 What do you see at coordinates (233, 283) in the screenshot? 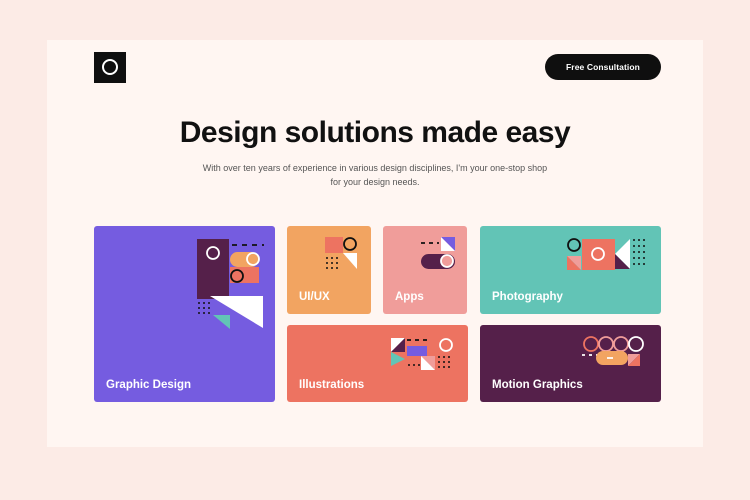
I see `graphic-design-illustration-icon` at bounding box center [233, 283].